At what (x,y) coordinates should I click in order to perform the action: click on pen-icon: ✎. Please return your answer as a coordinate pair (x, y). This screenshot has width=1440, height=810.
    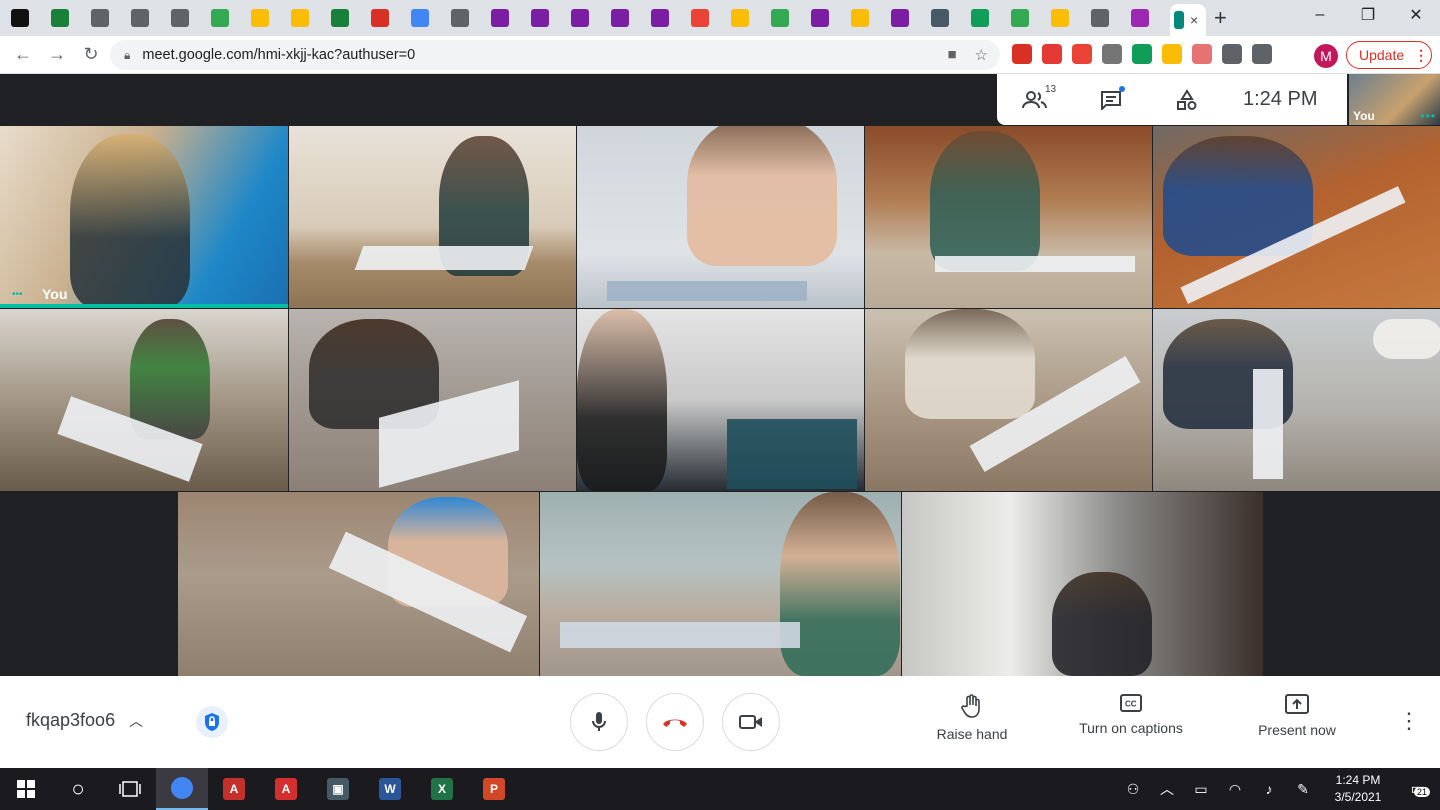
    Looking at the image, I should click on (1303, 789).